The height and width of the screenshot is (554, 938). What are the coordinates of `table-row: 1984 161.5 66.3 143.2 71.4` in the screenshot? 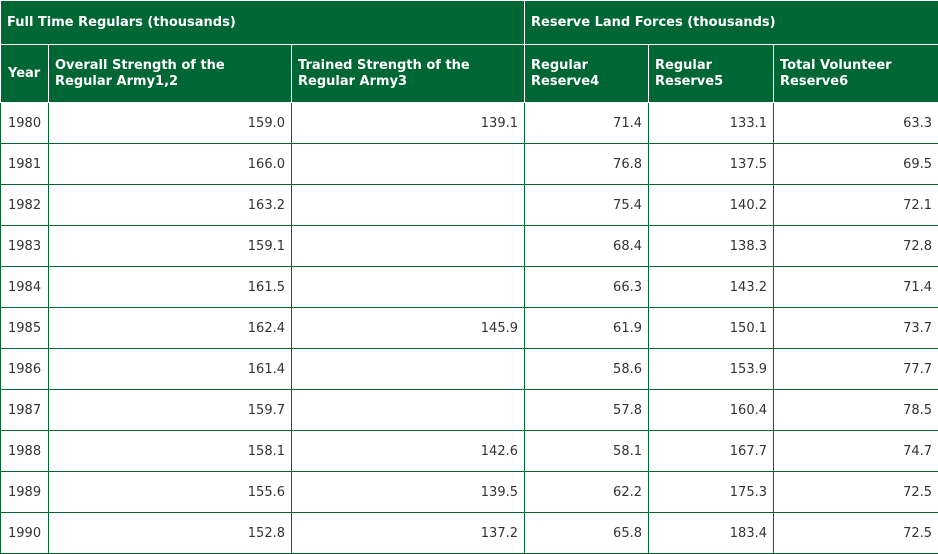 It's located at (469, 287).